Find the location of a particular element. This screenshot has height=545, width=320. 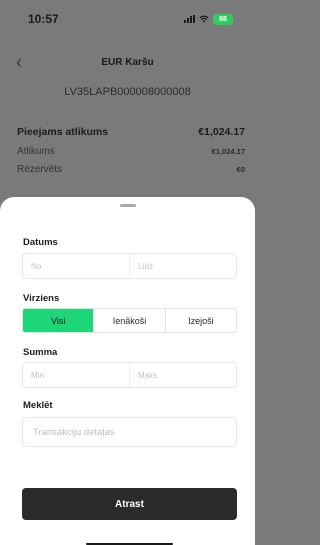

date-label: Datums is located at coordinates (40, 242).